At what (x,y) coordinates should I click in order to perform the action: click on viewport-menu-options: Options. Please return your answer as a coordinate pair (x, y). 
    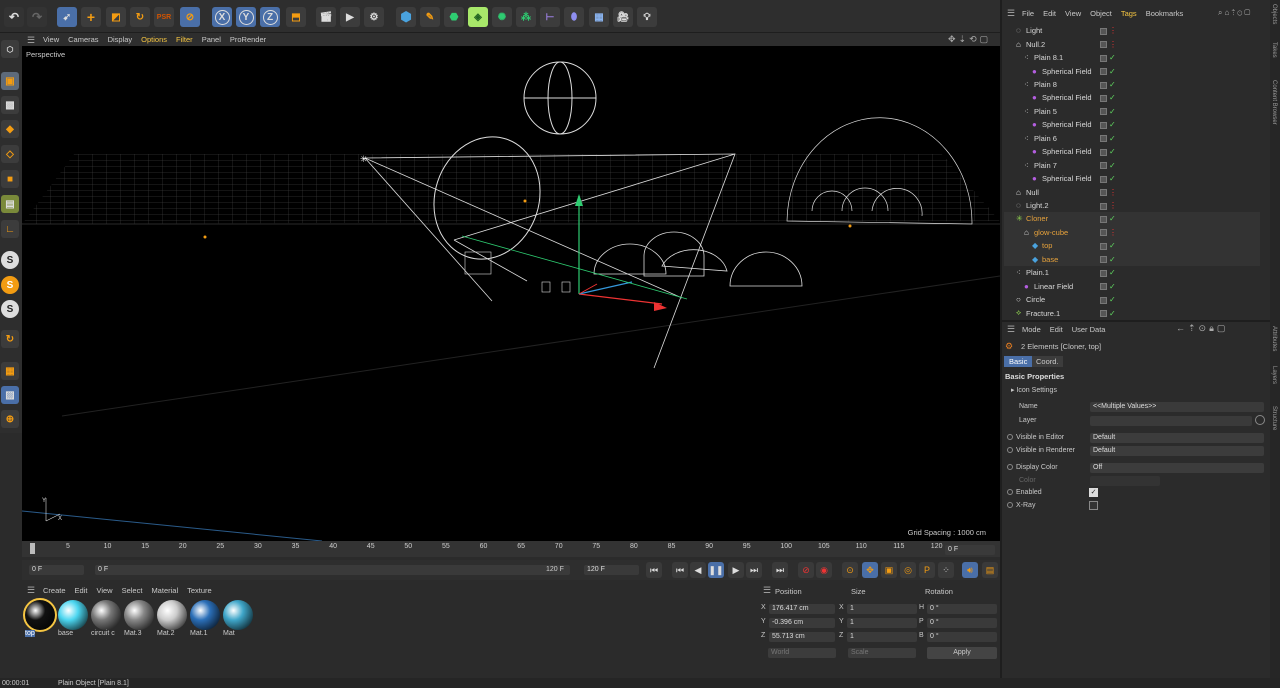
    Looking at the image, I should click on (154, 39).